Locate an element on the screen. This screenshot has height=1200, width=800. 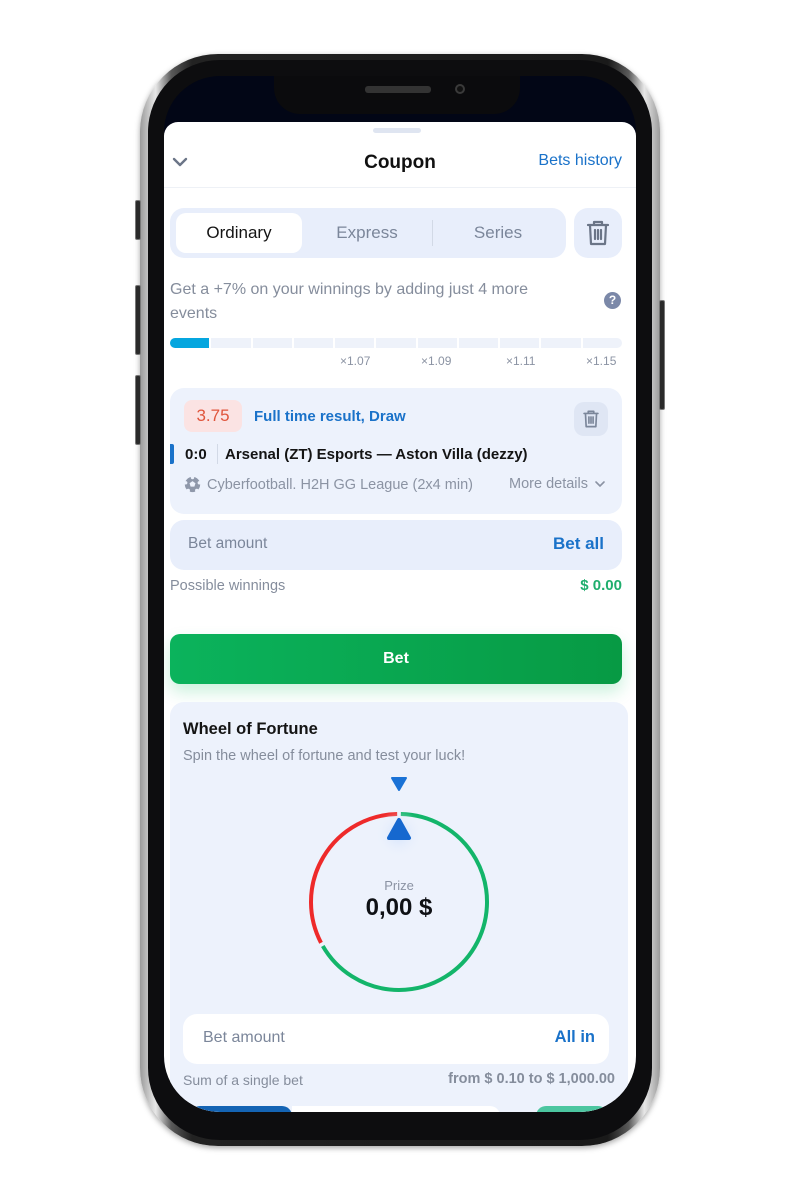
help-icon: ? is located at coordinates (612, 300).